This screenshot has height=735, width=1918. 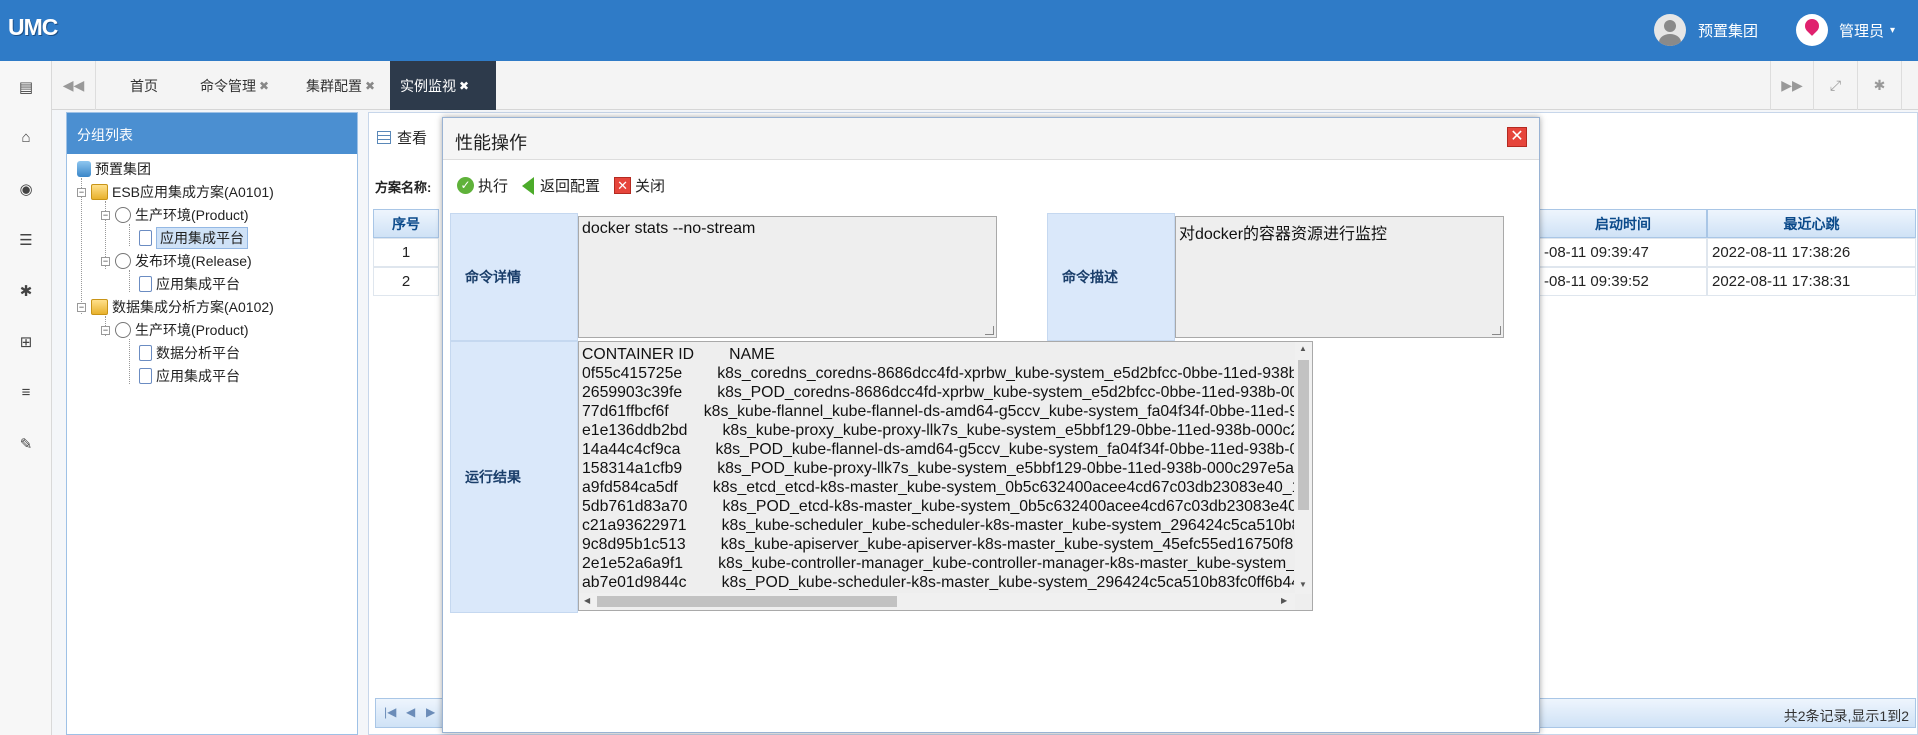 I want to click on tab-scroll-right-icon: ▶▶, so click(x=1792, y=85).